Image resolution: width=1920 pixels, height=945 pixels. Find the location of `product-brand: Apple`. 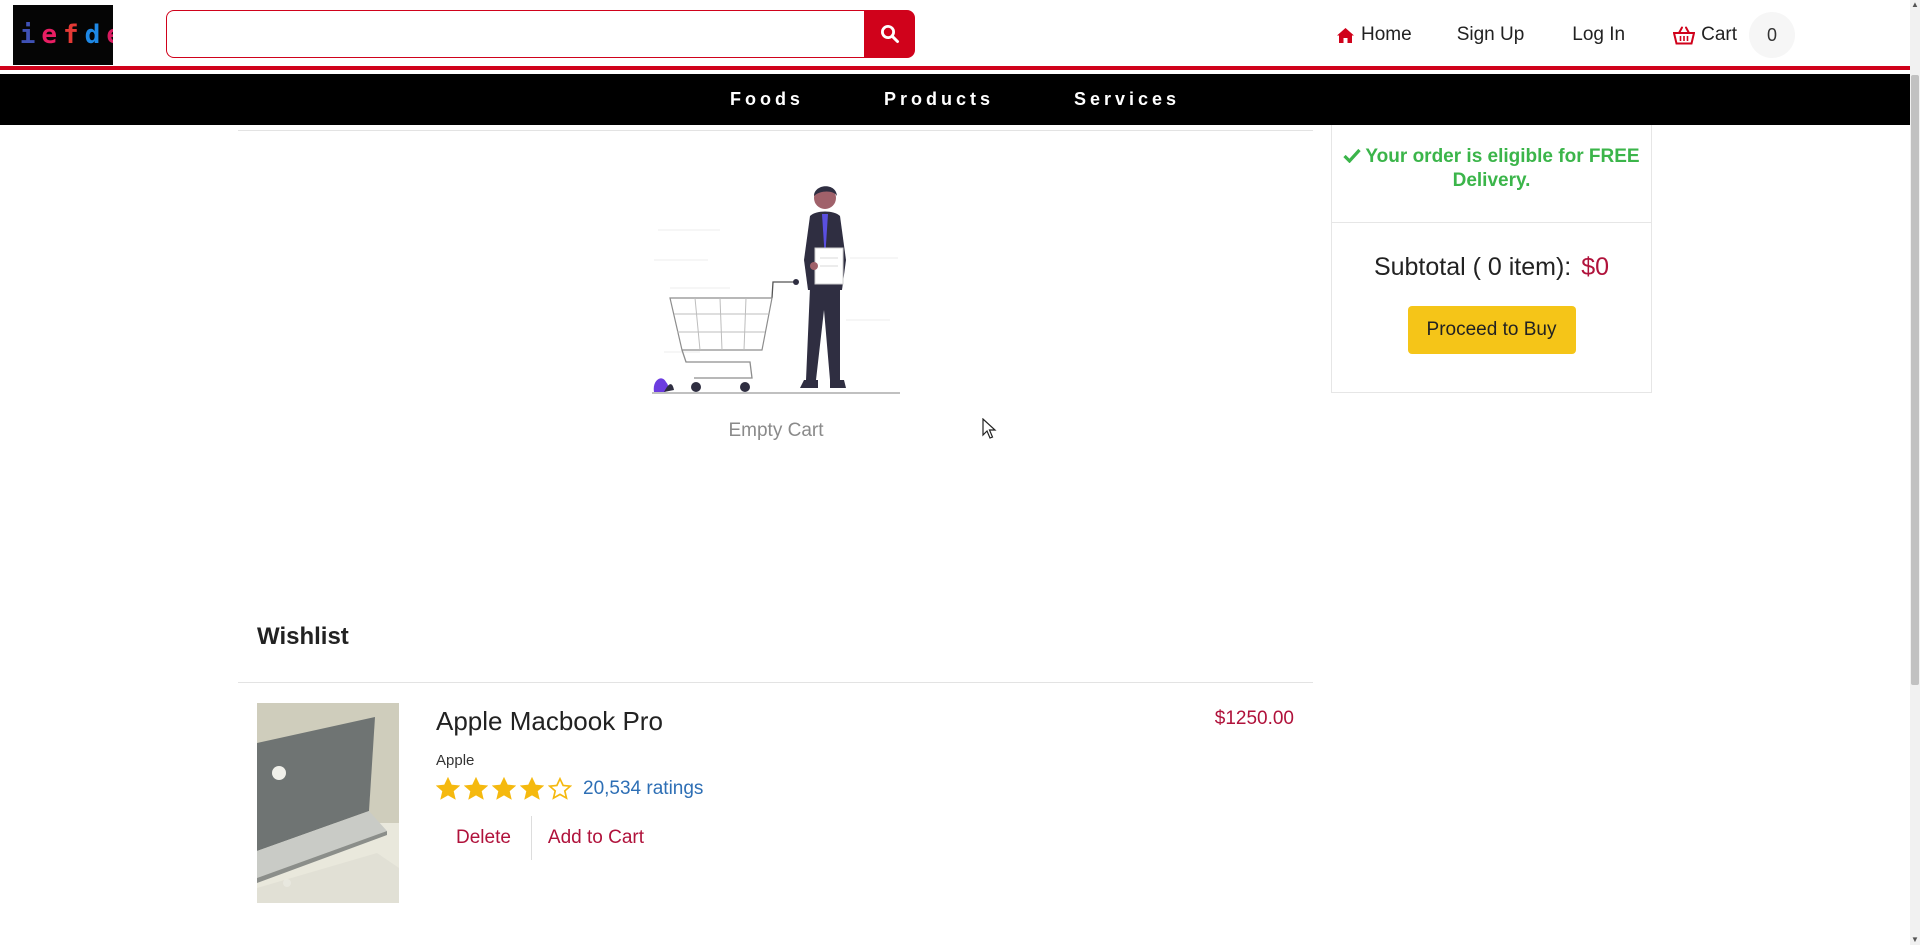

product-brand: Apple is located at coordinates (455, 760).